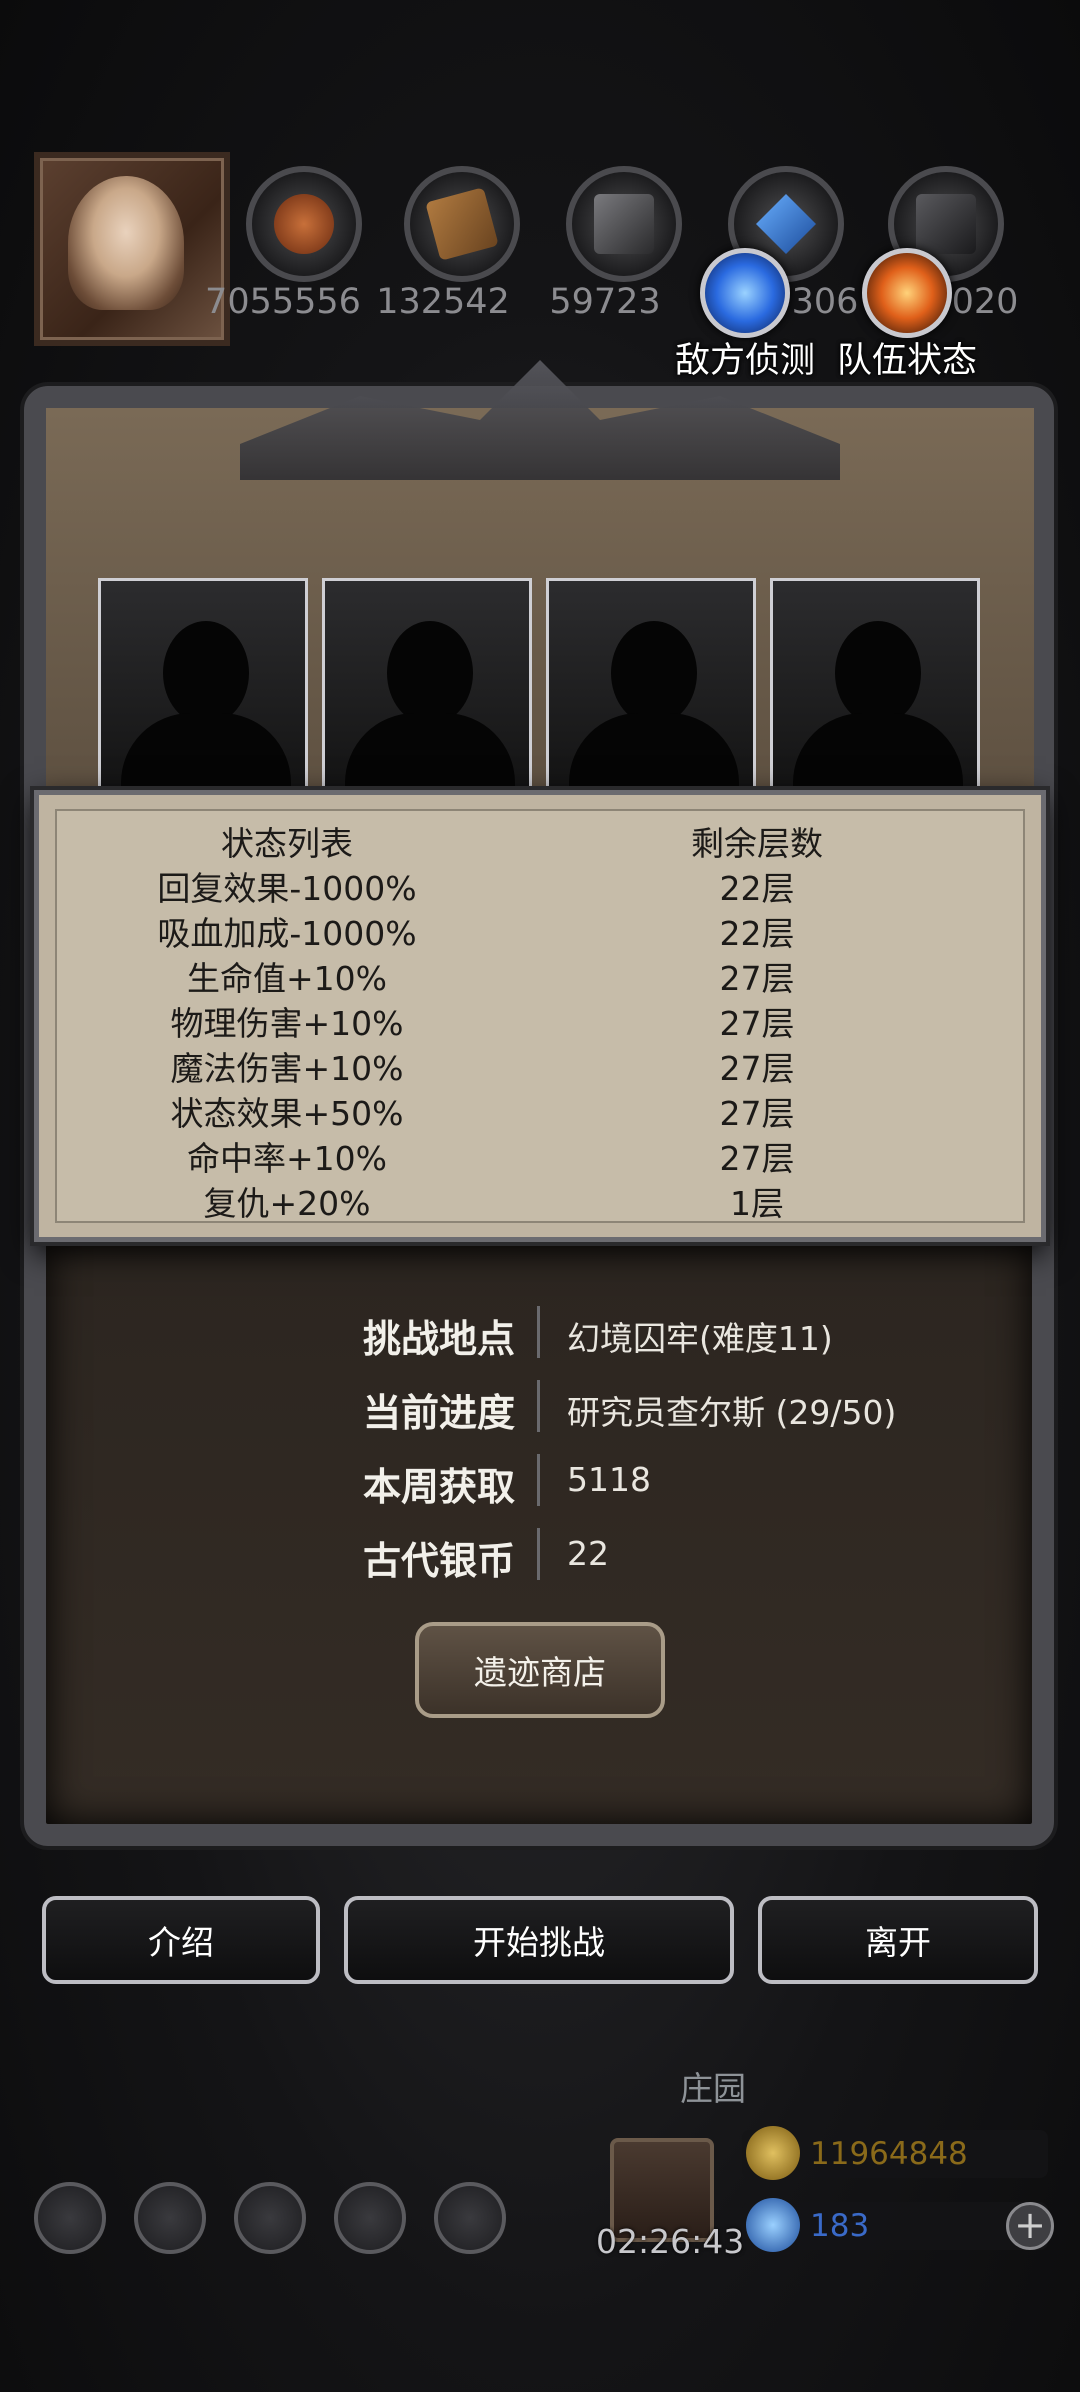 The height and width of the screenshot is (2392, 1080). I want to click on status-name: 物理伤害+10%, so click(287, 1023).